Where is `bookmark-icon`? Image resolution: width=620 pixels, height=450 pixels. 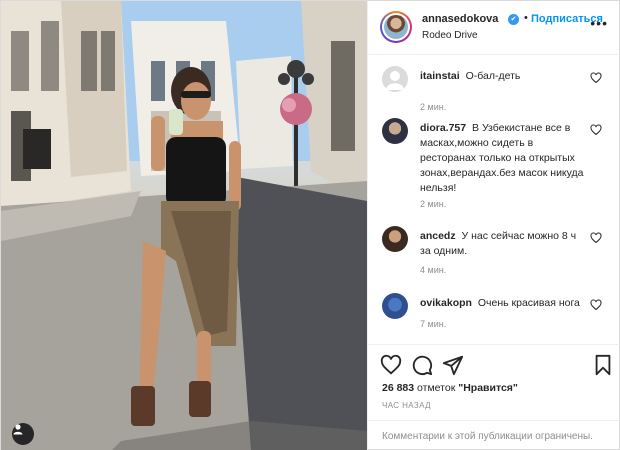
bookmark-icon is located at coordinates (603, 365).